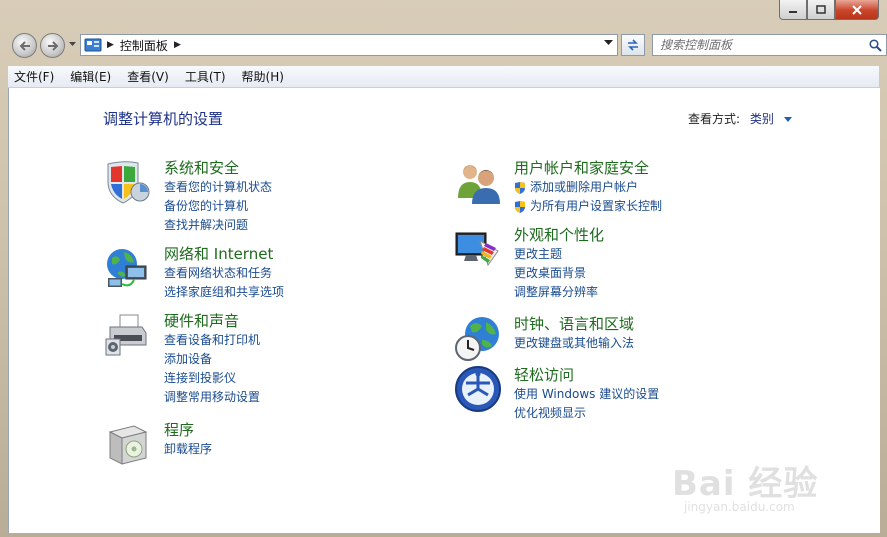 Image resolution: width=887 pixels, height=537 pixels. What do you see at coordinates (684, 413) in the screenshot?
I see `link-optimize-video: 优化视频显示` at bounding box center [684, 413].